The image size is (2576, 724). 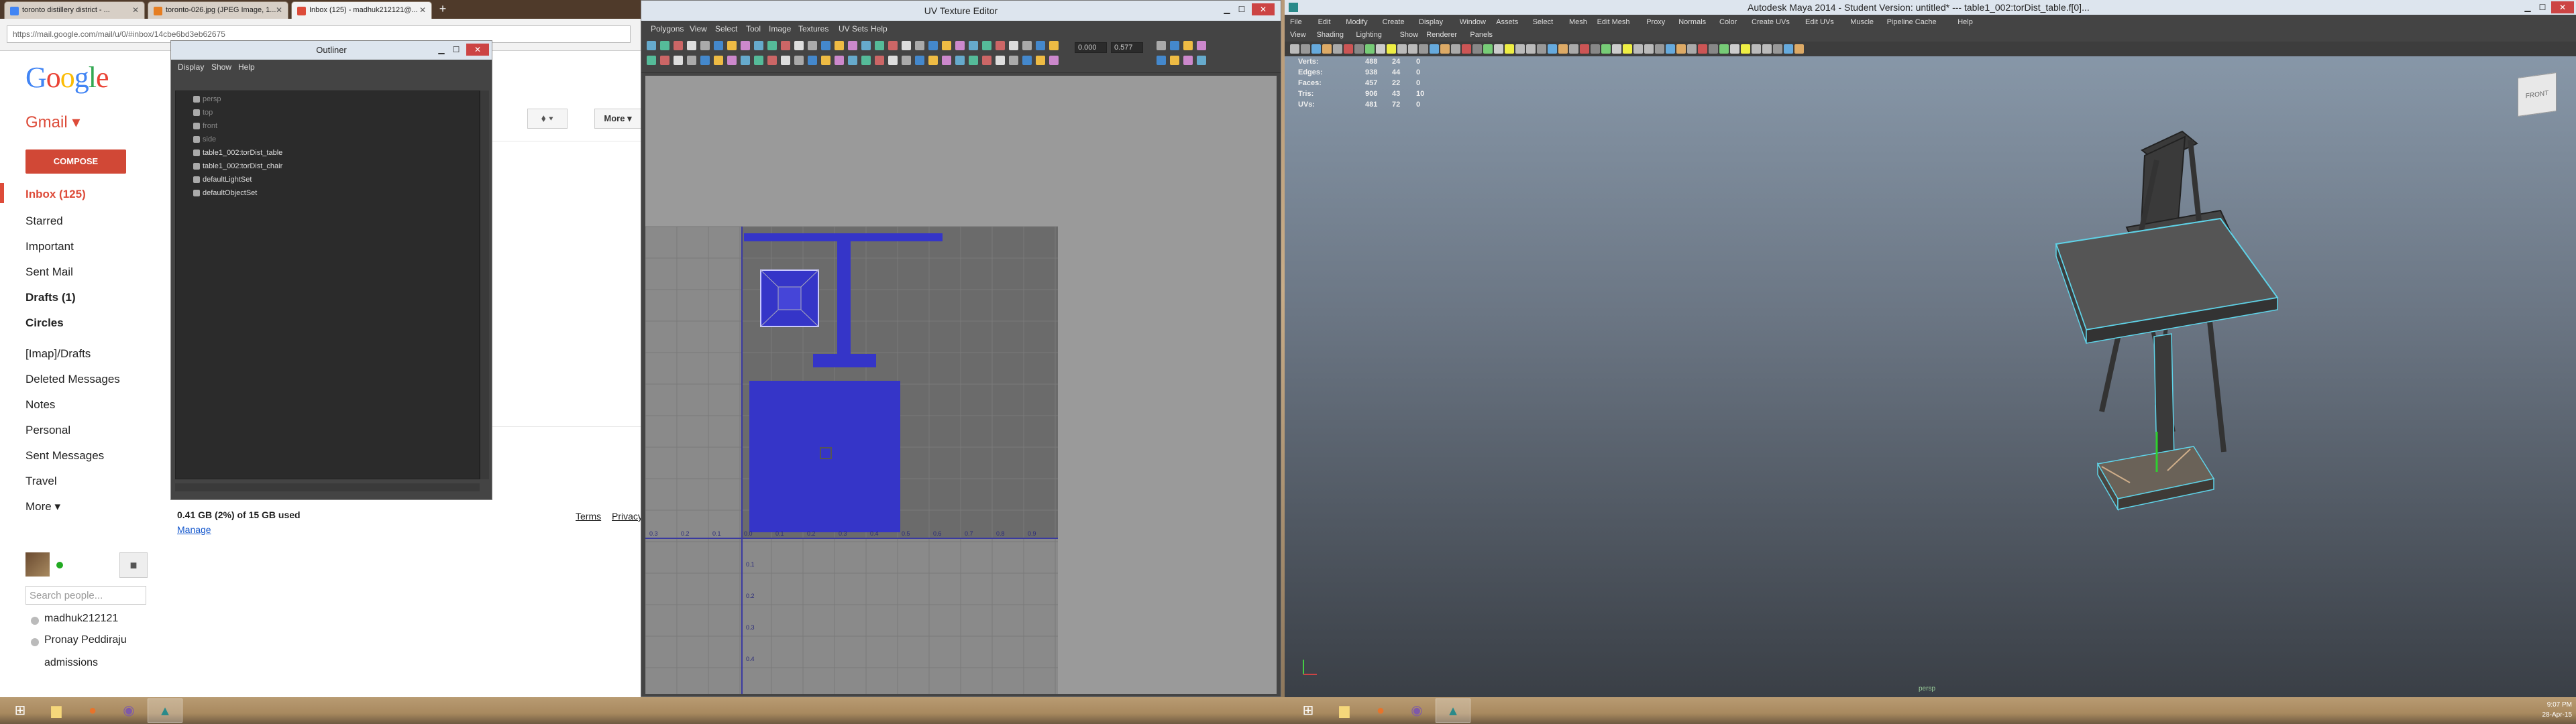 What do you see at coordinates (789, 298) in the screenshot?
I see `uv-shell-base` at bounding box center [789, 298].